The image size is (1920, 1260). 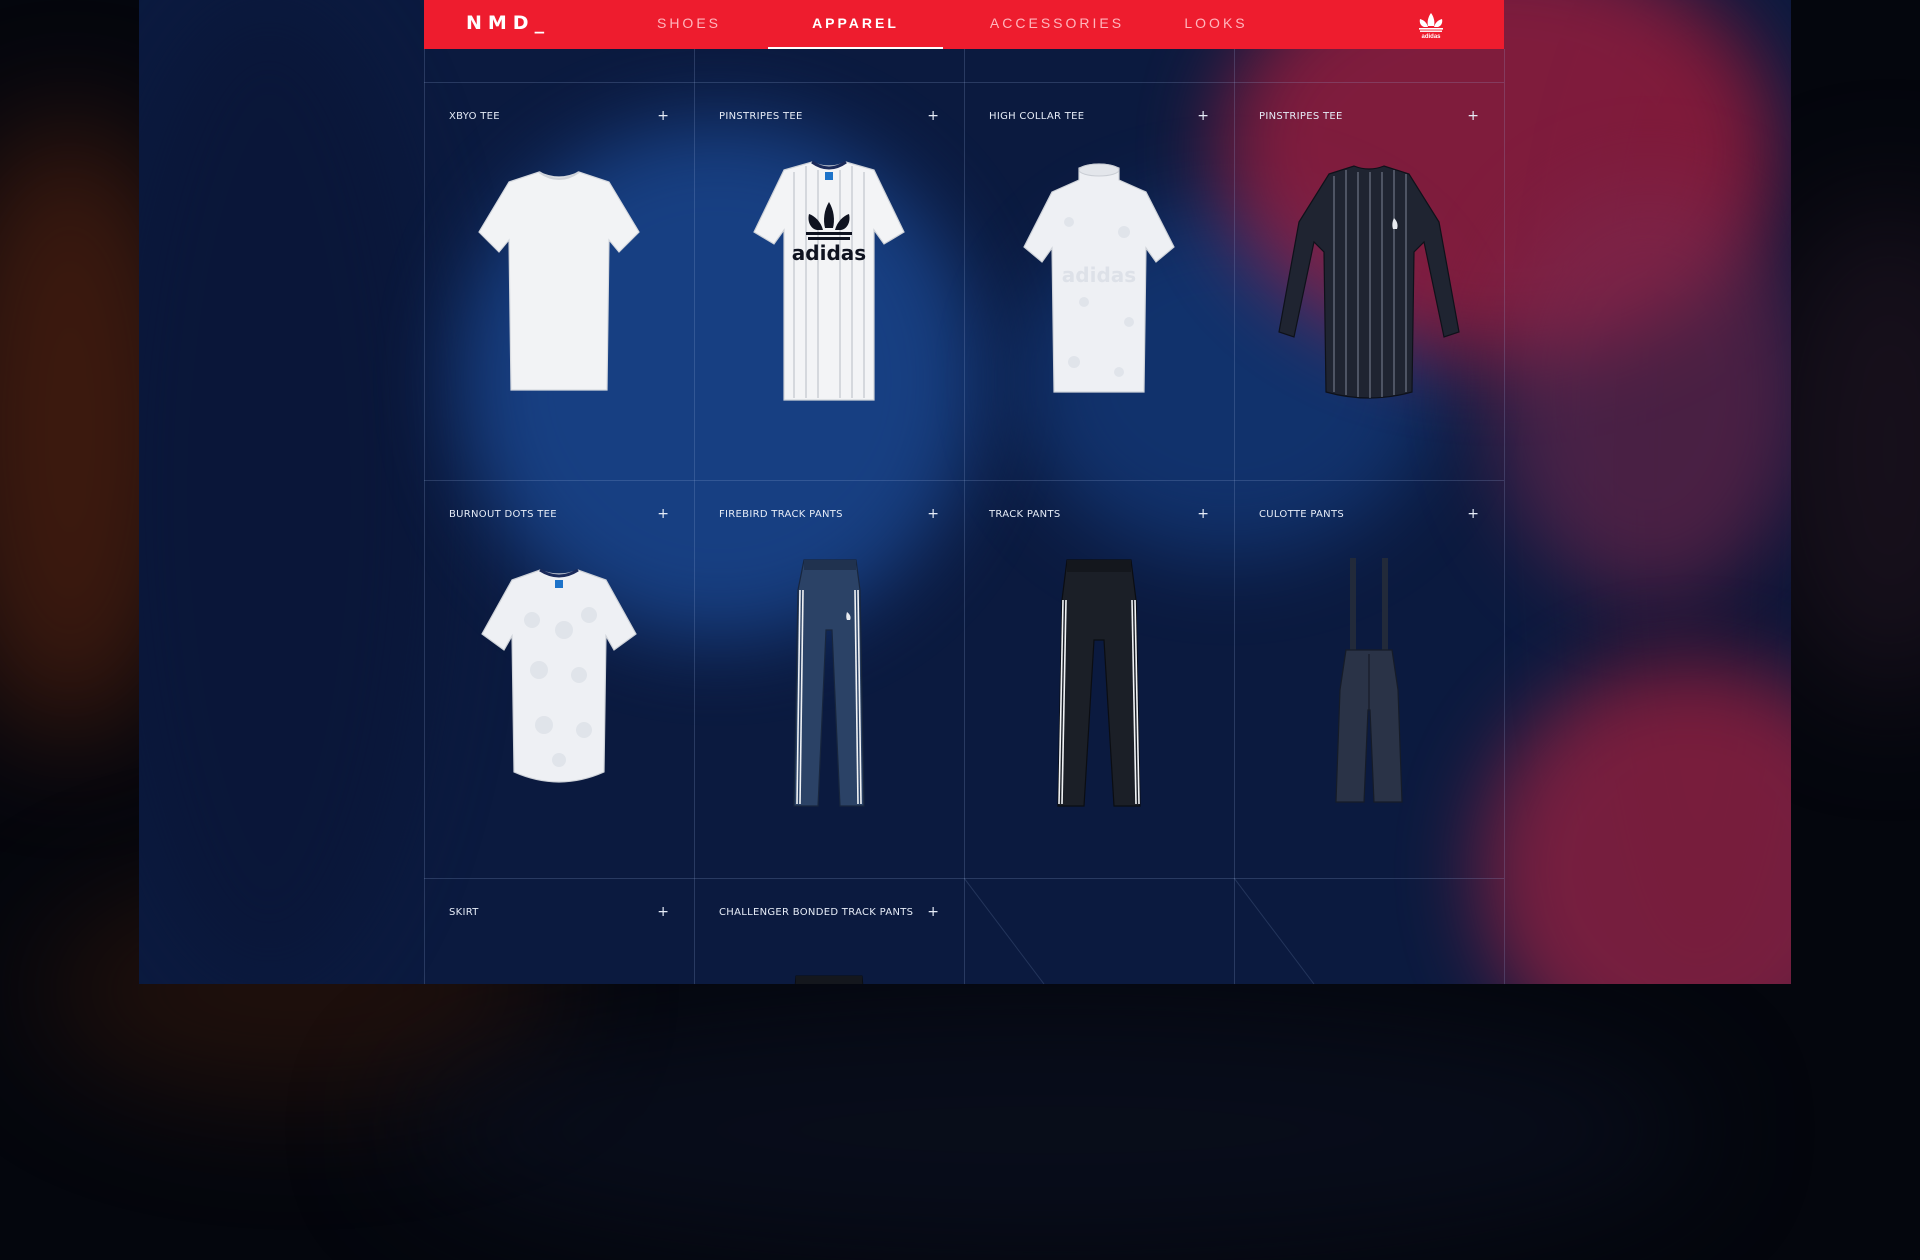 I want to click on product-image-white-tee, so click(x=559, y=297).